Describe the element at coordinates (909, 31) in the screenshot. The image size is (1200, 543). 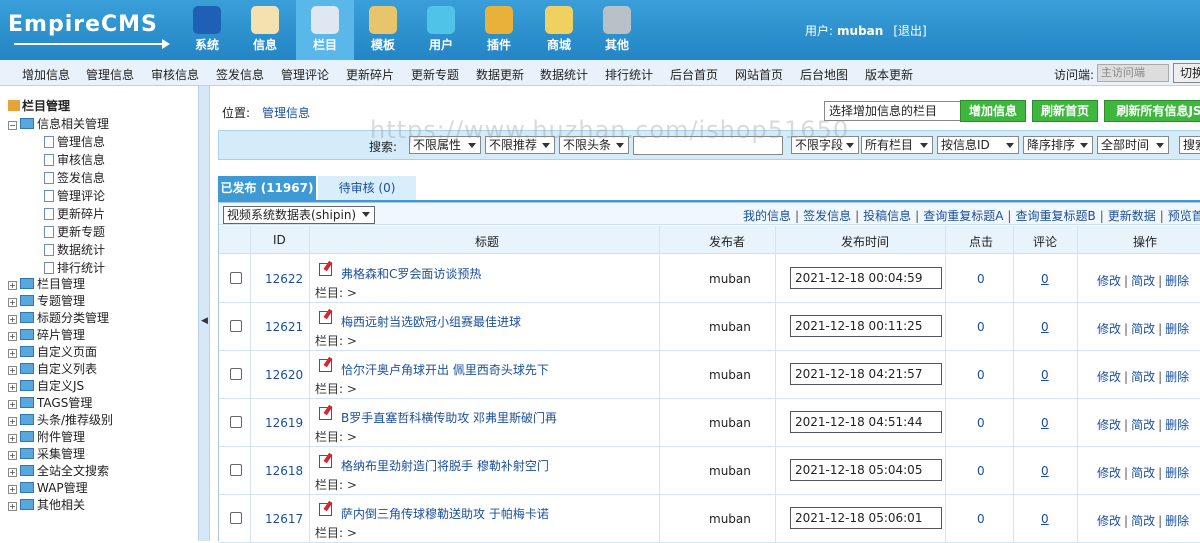
I see `logout-link: [退出]` at that location.